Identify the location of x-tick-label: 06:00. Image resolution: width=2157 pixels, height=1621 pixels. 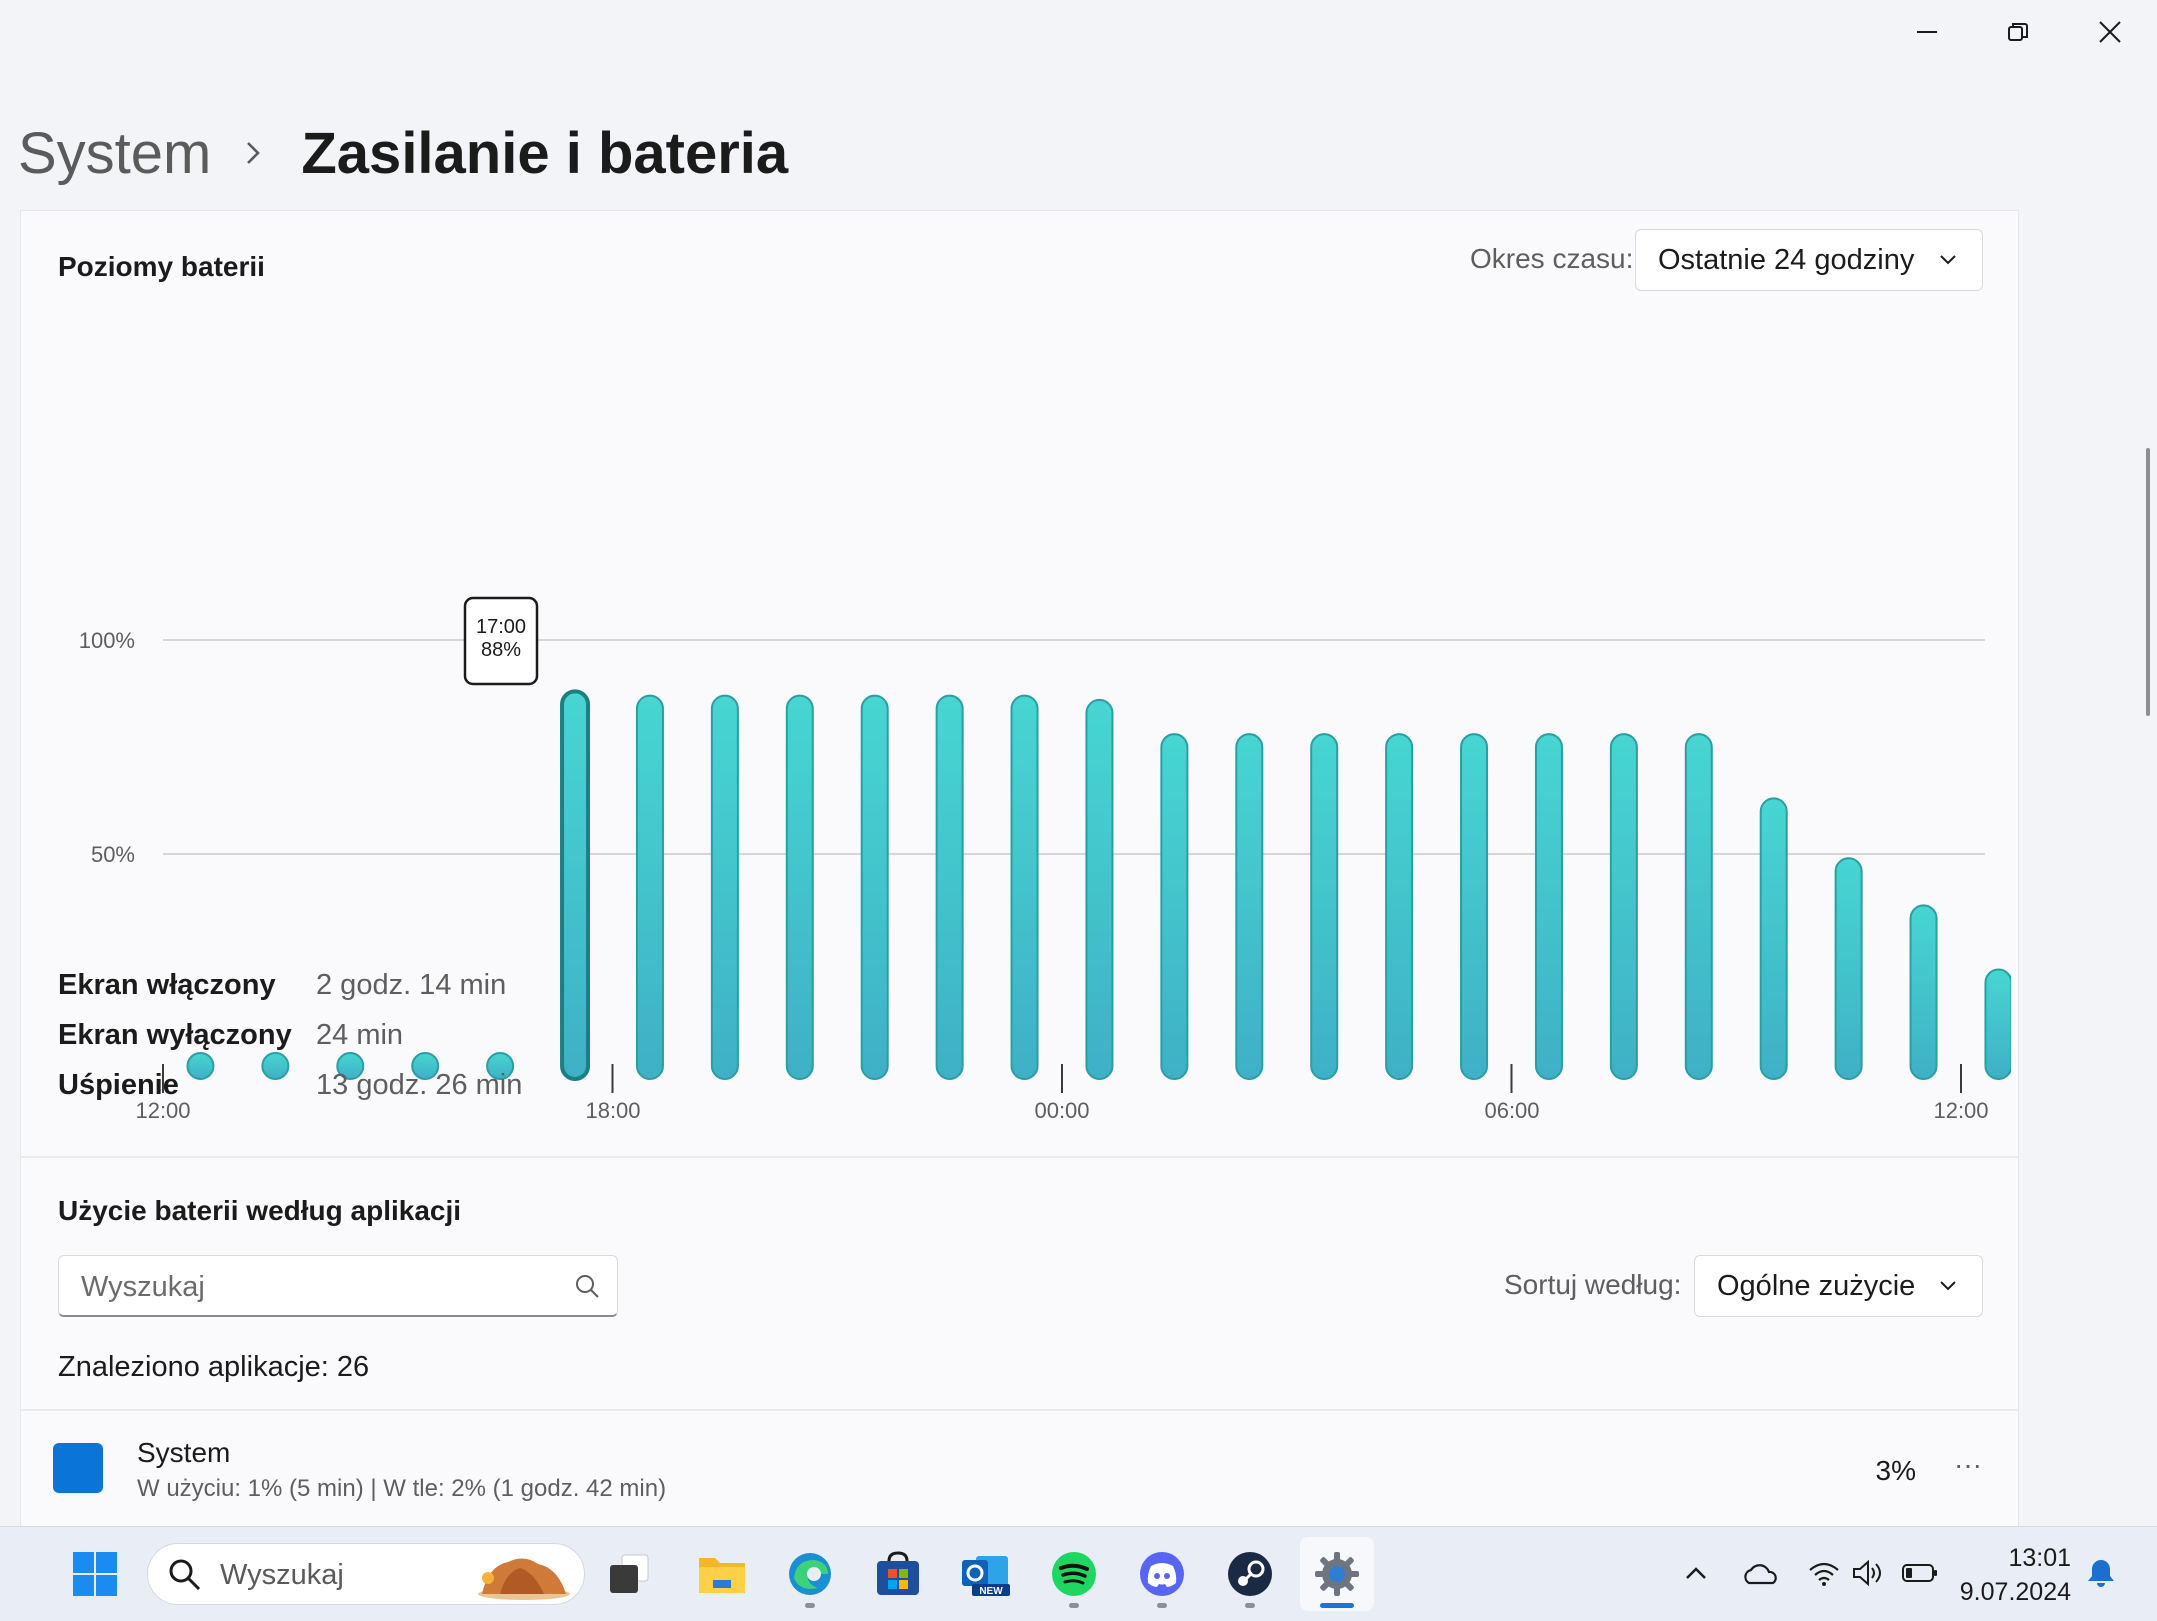
(1511, 1110).